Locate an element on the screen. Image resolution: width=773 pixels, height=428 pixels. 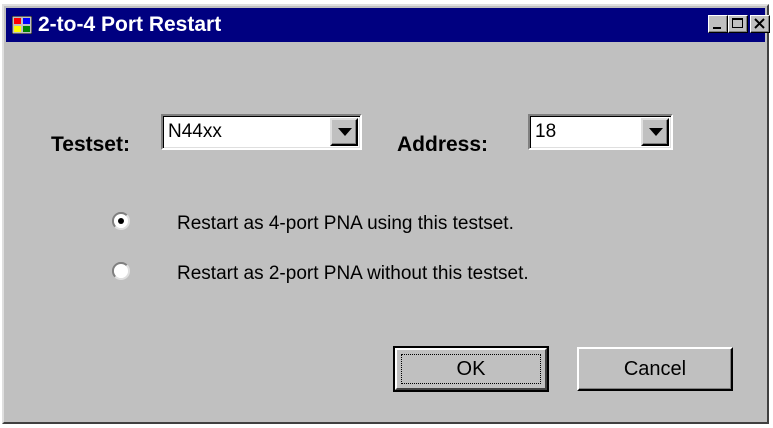
radio-4port is located at coordinates (121, 221).